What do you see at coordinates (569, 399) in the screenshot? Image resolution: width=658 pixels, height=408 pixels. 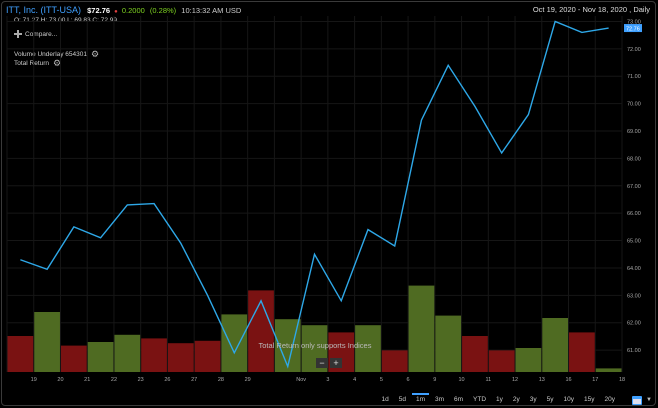 I see `period-10y: 10y` at bounding box center [569, 399].